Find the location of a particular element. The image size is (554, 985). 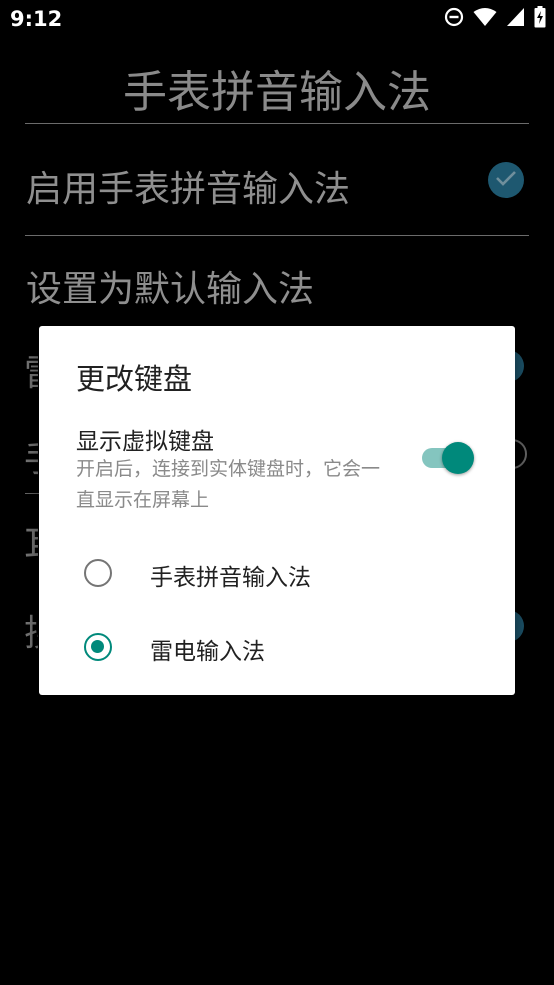

setting-set-default-label: 设置为默认输入法 is located at coordinates (170, 289).